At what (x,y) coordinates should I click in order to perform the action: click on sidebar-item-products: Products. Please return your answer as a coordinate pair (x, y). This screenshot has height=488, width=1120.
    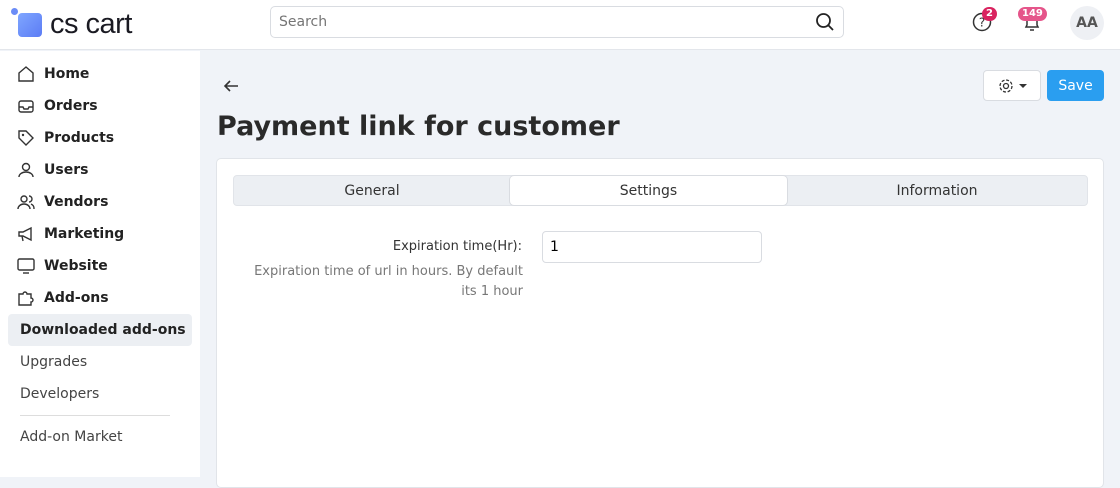
    Looking at the image, I should click on (100, 138).